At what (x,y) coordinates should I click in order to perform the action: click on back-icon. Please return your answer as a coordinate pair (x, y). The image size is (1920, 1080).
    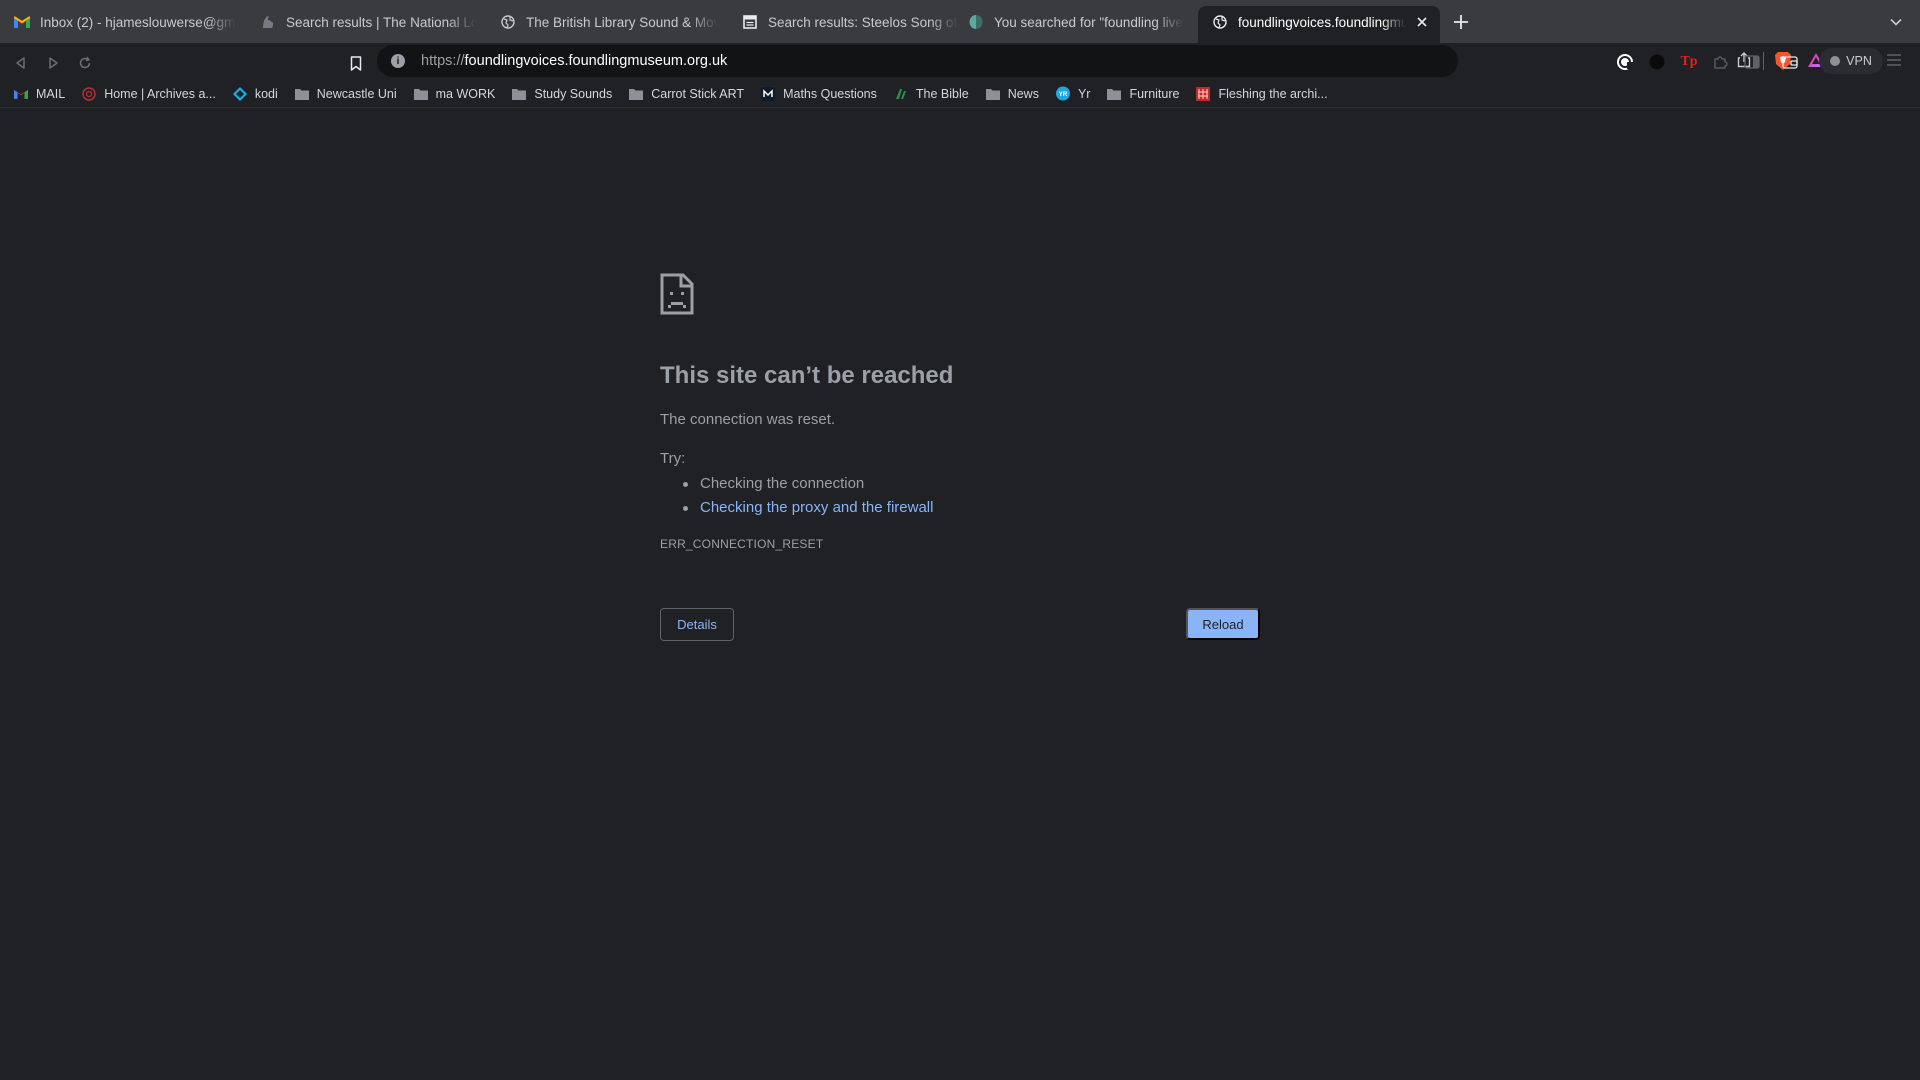
    Looking at the image, I should click on (20, 63).